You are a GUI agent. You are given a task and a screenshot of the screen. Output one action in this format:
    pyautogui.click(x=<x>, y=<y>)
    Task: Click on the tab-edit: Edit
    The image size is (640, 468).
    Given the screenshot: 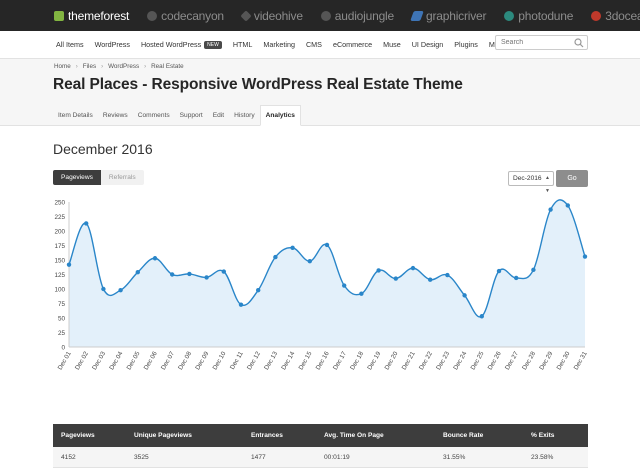 What is the action you would take?
    pyautogui.click(x=218, y=115)
    